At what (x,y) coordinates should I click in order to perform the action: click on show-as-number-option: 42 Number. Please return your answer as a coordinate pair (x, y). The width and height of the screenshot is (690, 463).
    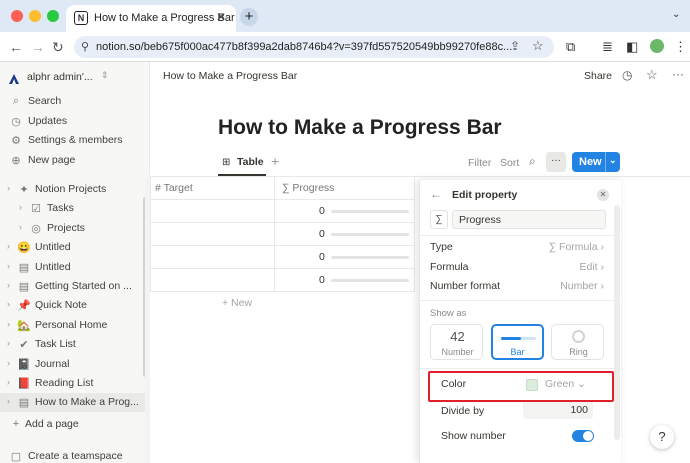
    Looking at the image, I should click on (456, 342).